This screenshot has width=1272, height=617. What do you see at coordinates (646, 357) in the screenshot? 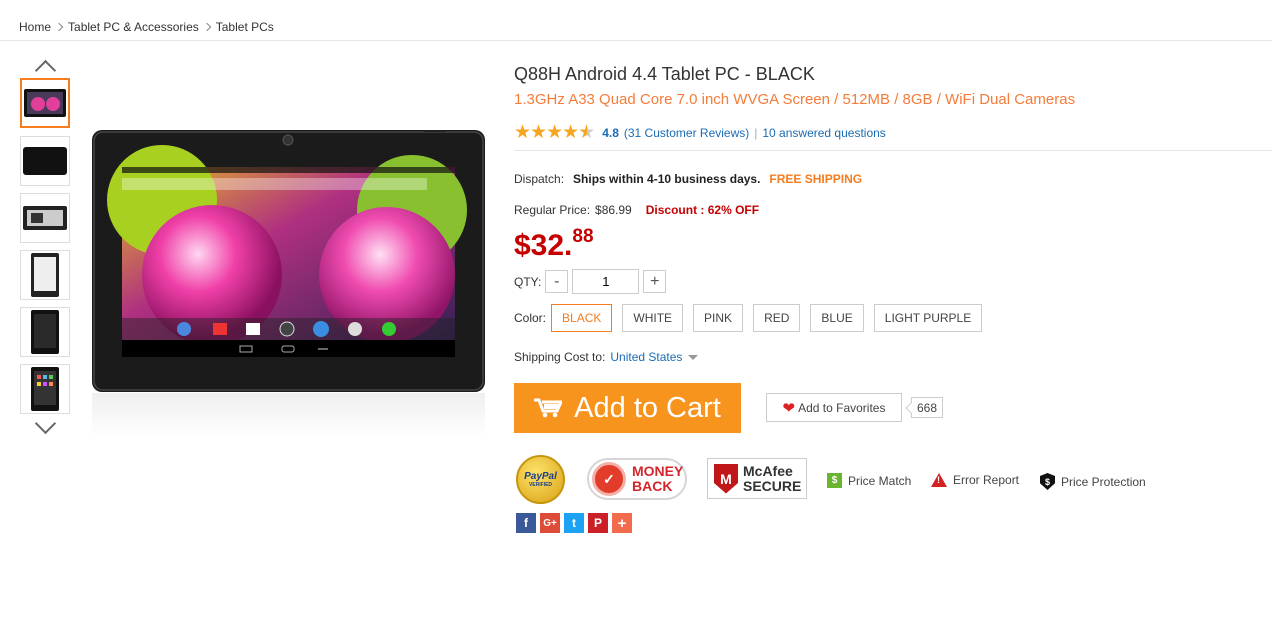
I see `shipping-country-select: United States` at bounding box center [646, 357].